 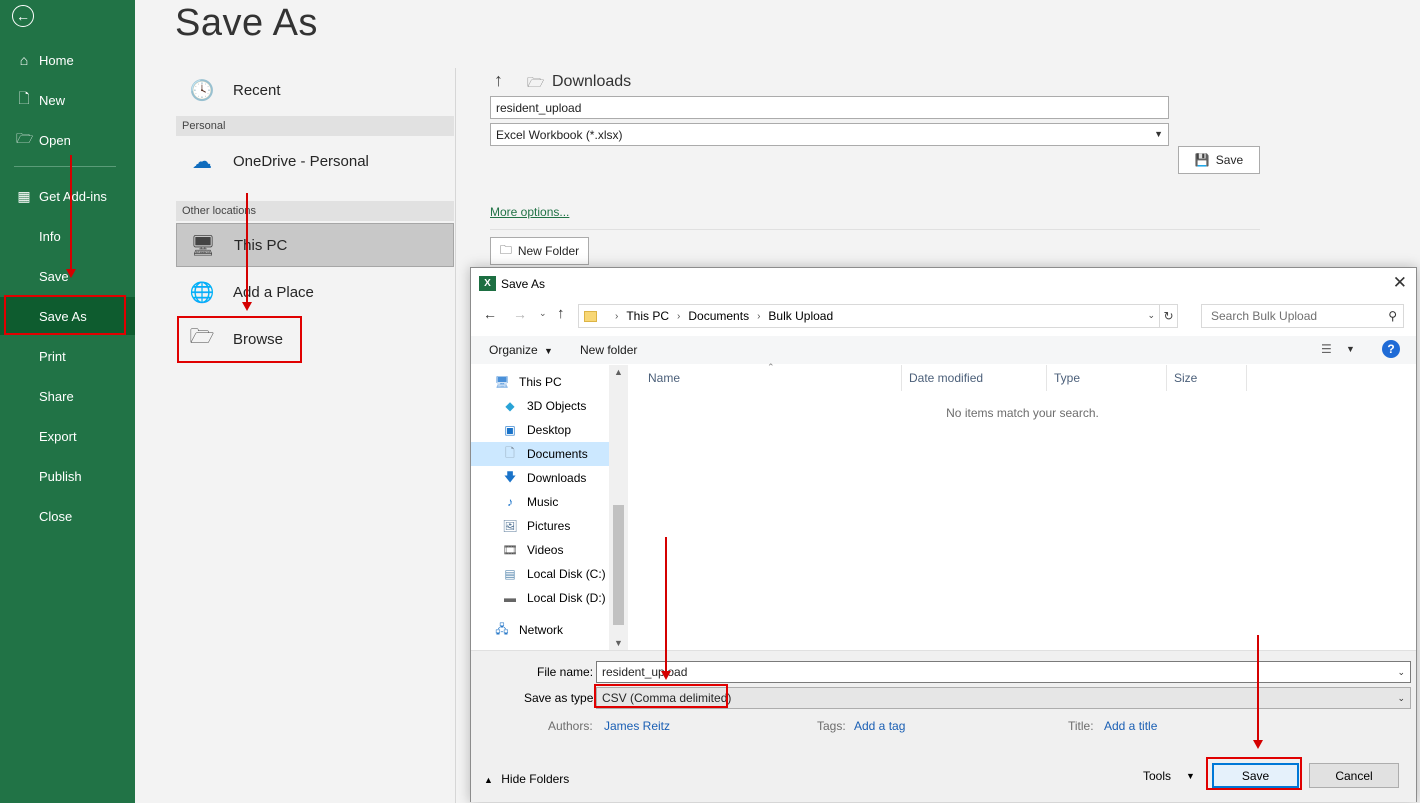 What do you see at coordinates (718, 316) in the screenshot?
I see `breadcrumb-documents: Documents` at bounding box center [718, 316].